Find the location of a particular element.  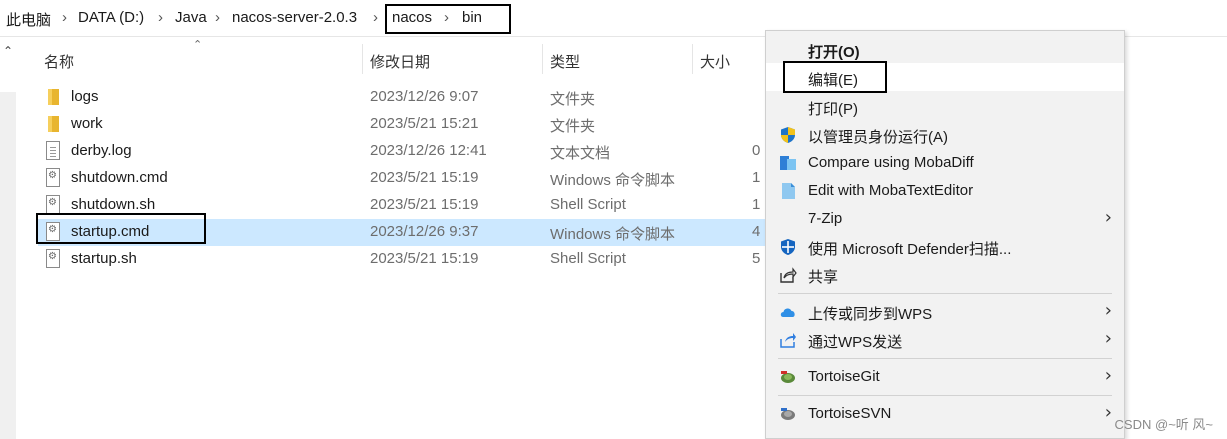

column-header-date: 修改日期 is located at coordinates (400, 61).